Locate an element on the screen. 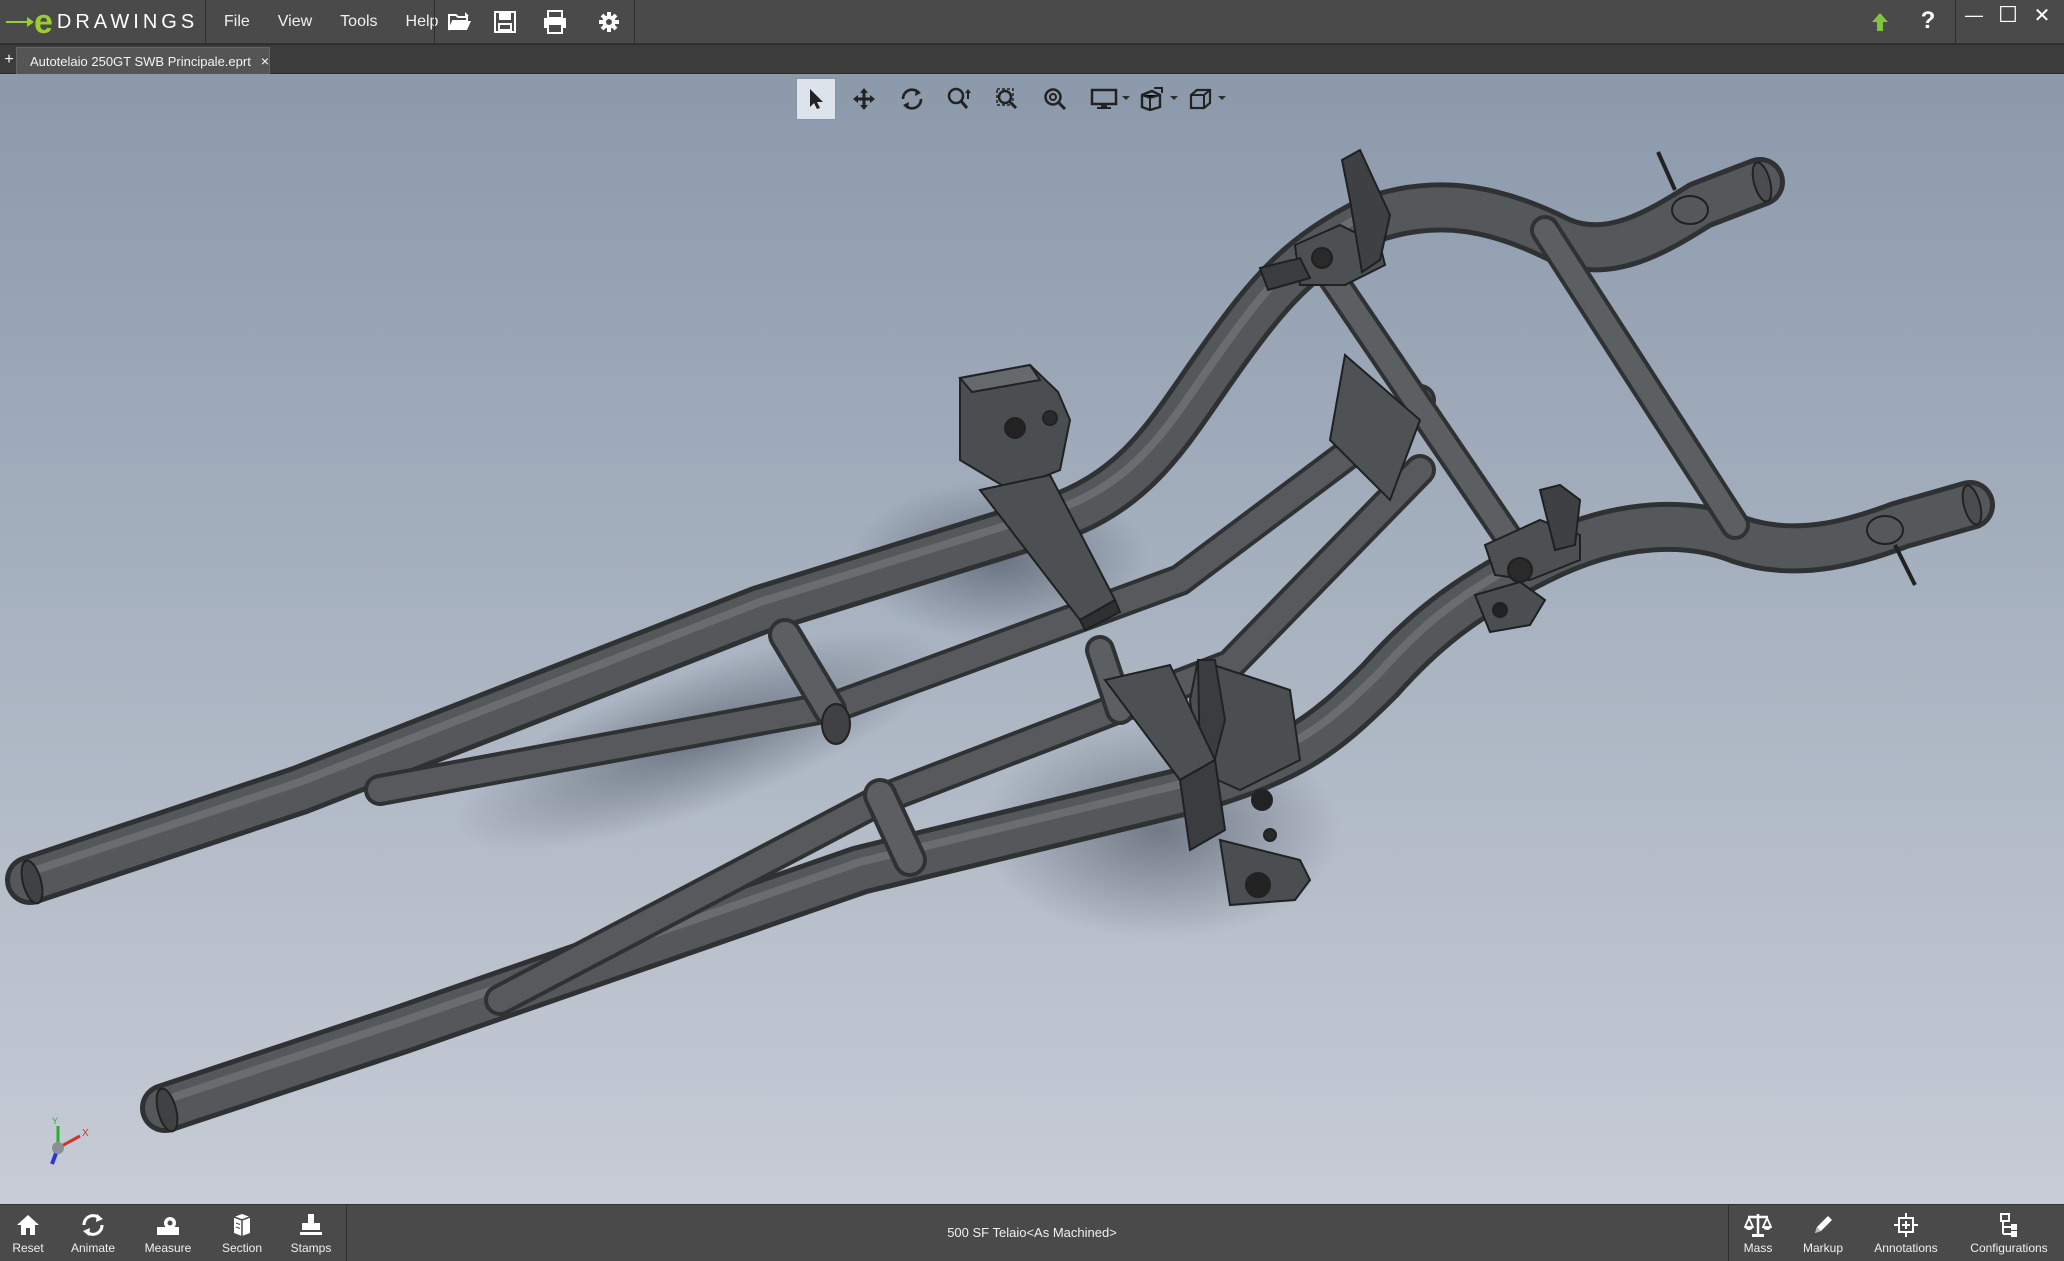 This screenshot has width=2064, height=1261. print-icon is located at coordinates (555, 22).